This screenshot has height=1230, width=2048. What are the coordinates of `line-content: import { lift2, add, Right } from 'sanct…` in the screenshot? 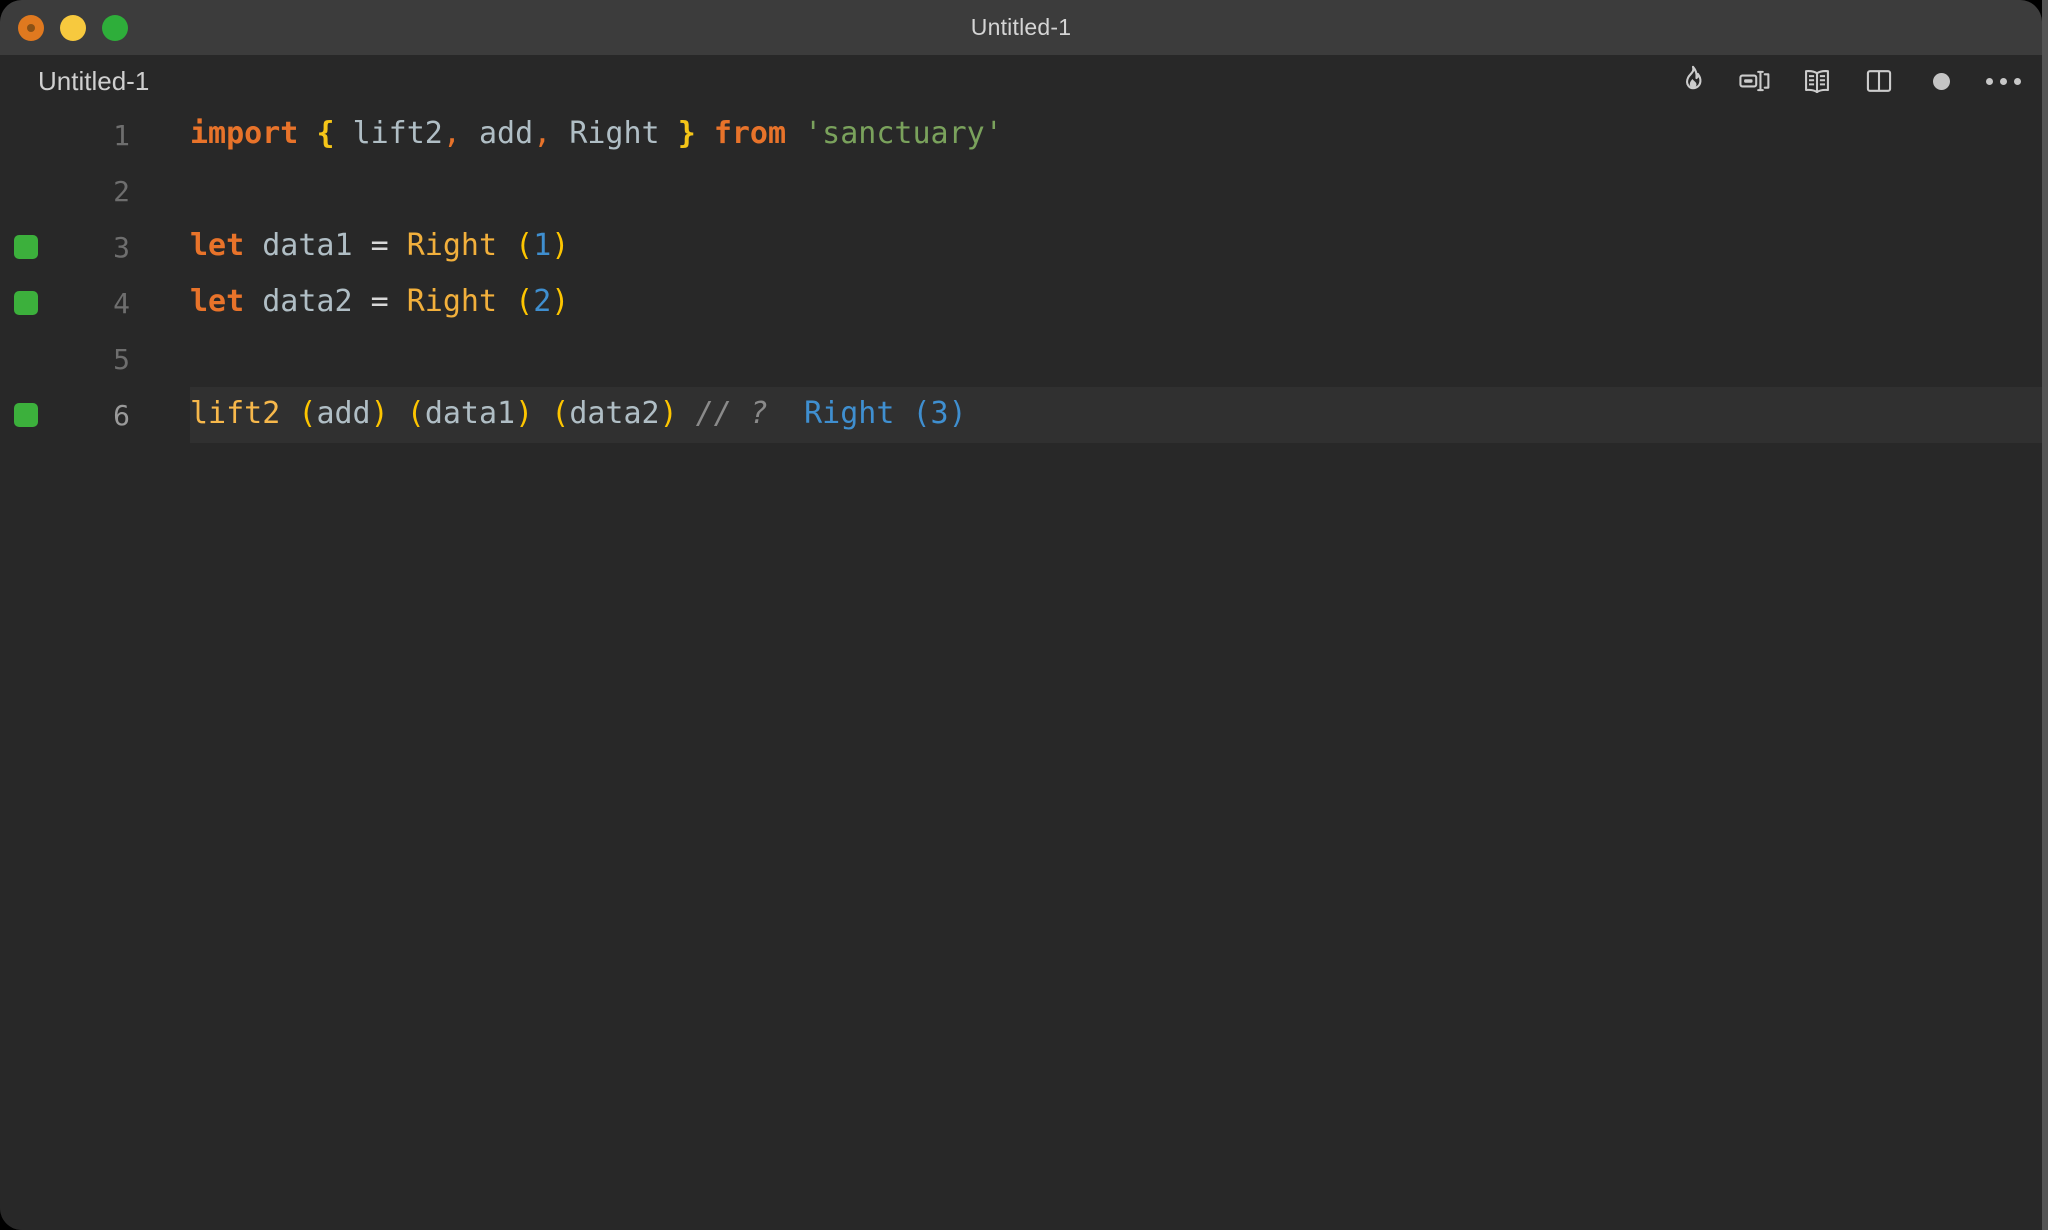 It's located at (1116, 135).